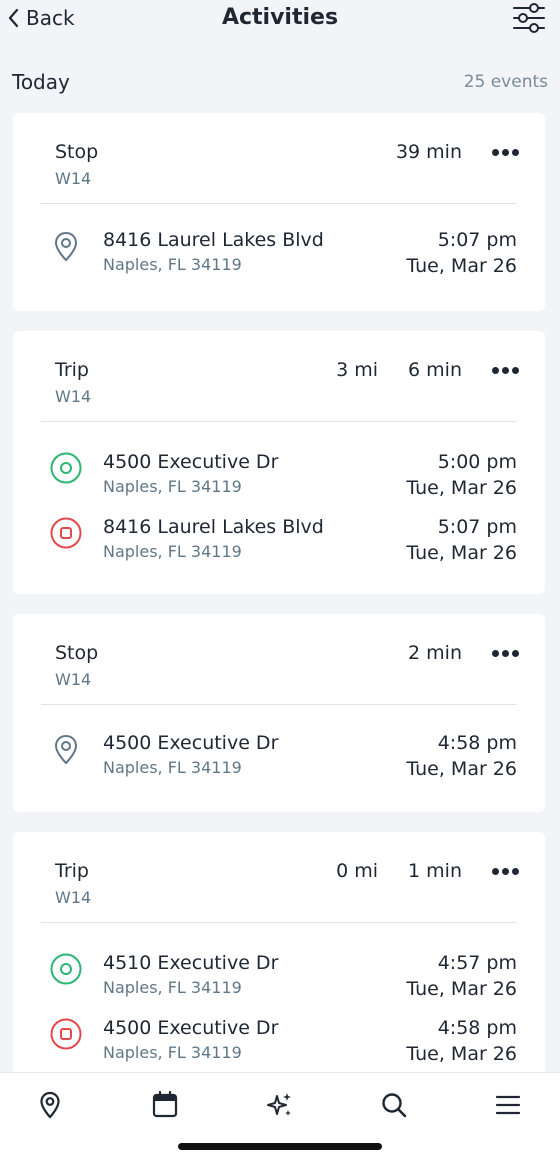 The width and height of the screenshot is (560, 1157). Describe the element at coordinates (463, 653) in the screenshot. I see `card-metrics: 2 min` at that location.